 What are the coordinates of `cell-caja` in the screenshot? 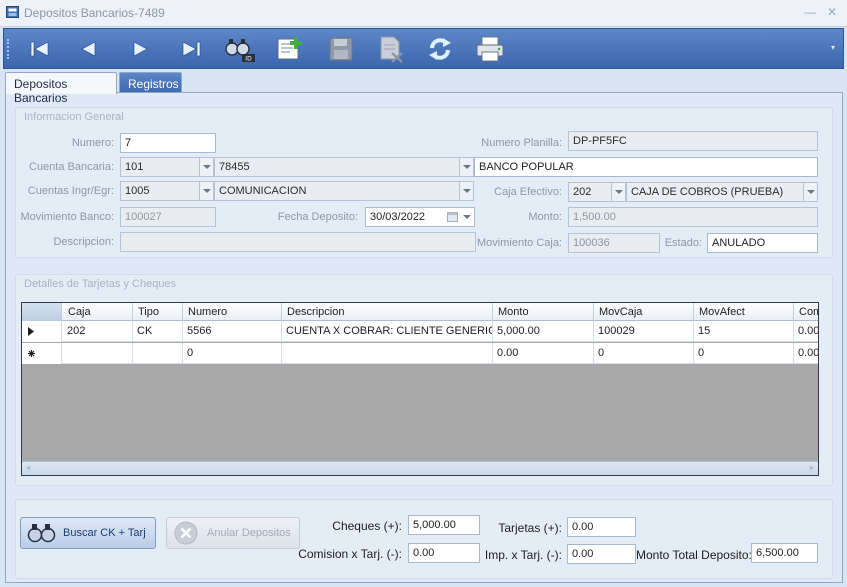 It's located at (98, 353).